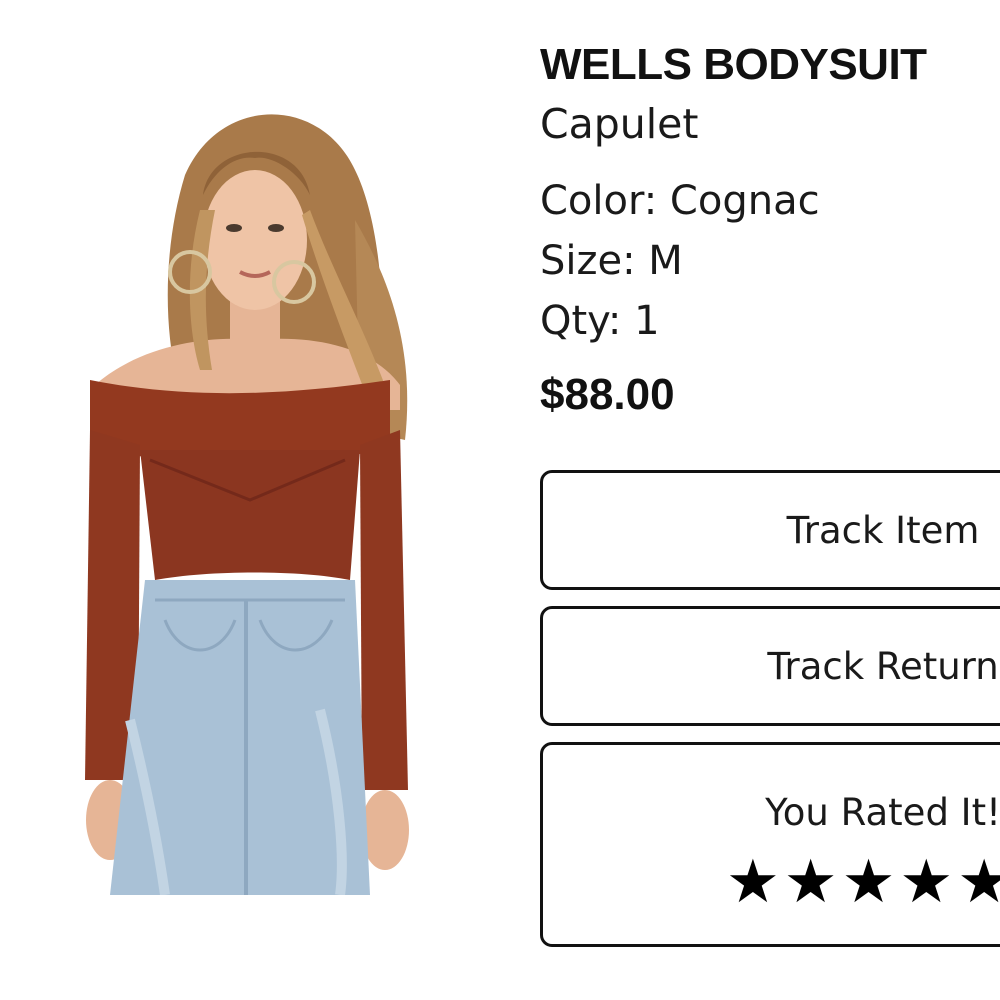  I want to click on track-item-label: Track Item, so click(883, 530).